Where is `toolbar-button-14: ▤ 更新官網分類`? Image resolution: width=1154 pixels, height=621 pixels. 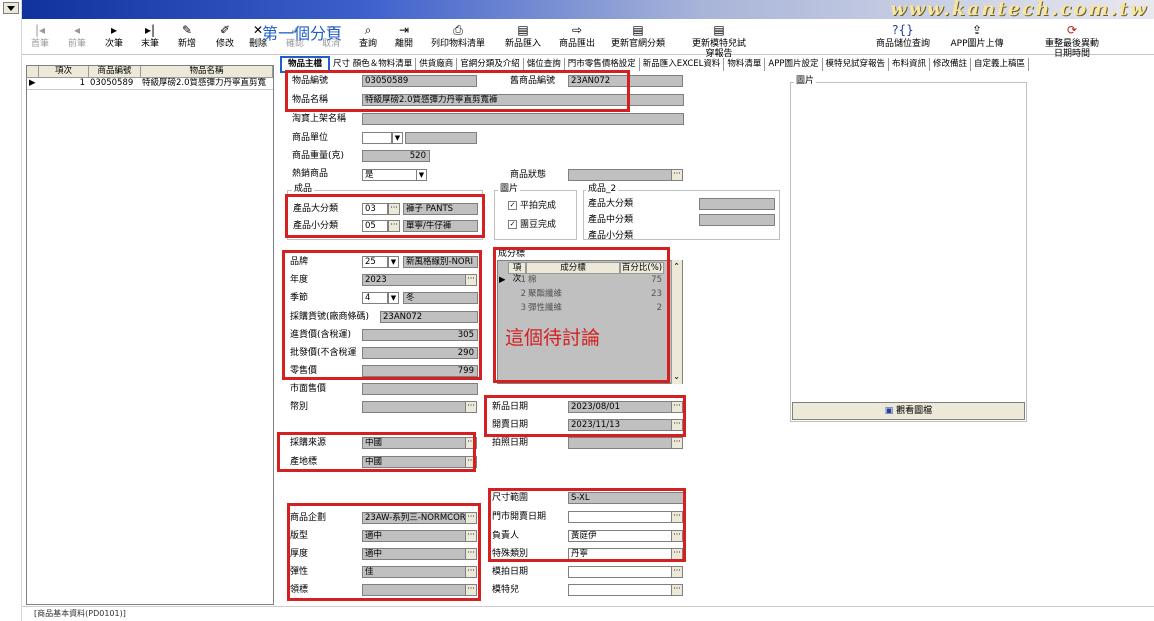
toolbar-button-14: ▤ 更新官網分類 is located at coordinates (638, 35).